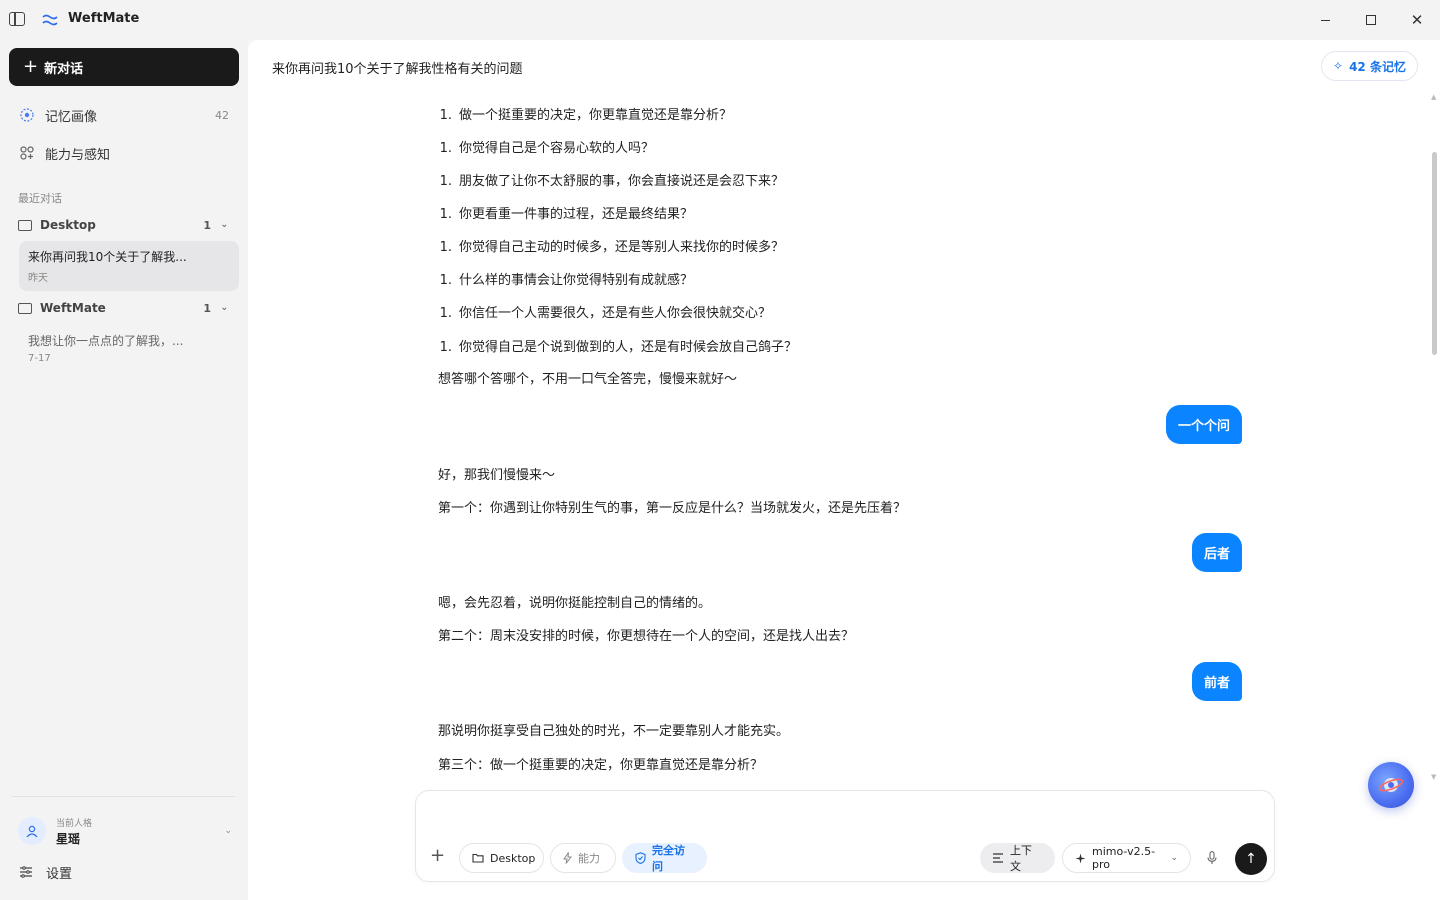 Image resolution: width=1440 pixels, height=900 pixels. Describe the element at coordinates (26, 872) in the screenshot. I see `settings-sliders-icon` at that location.